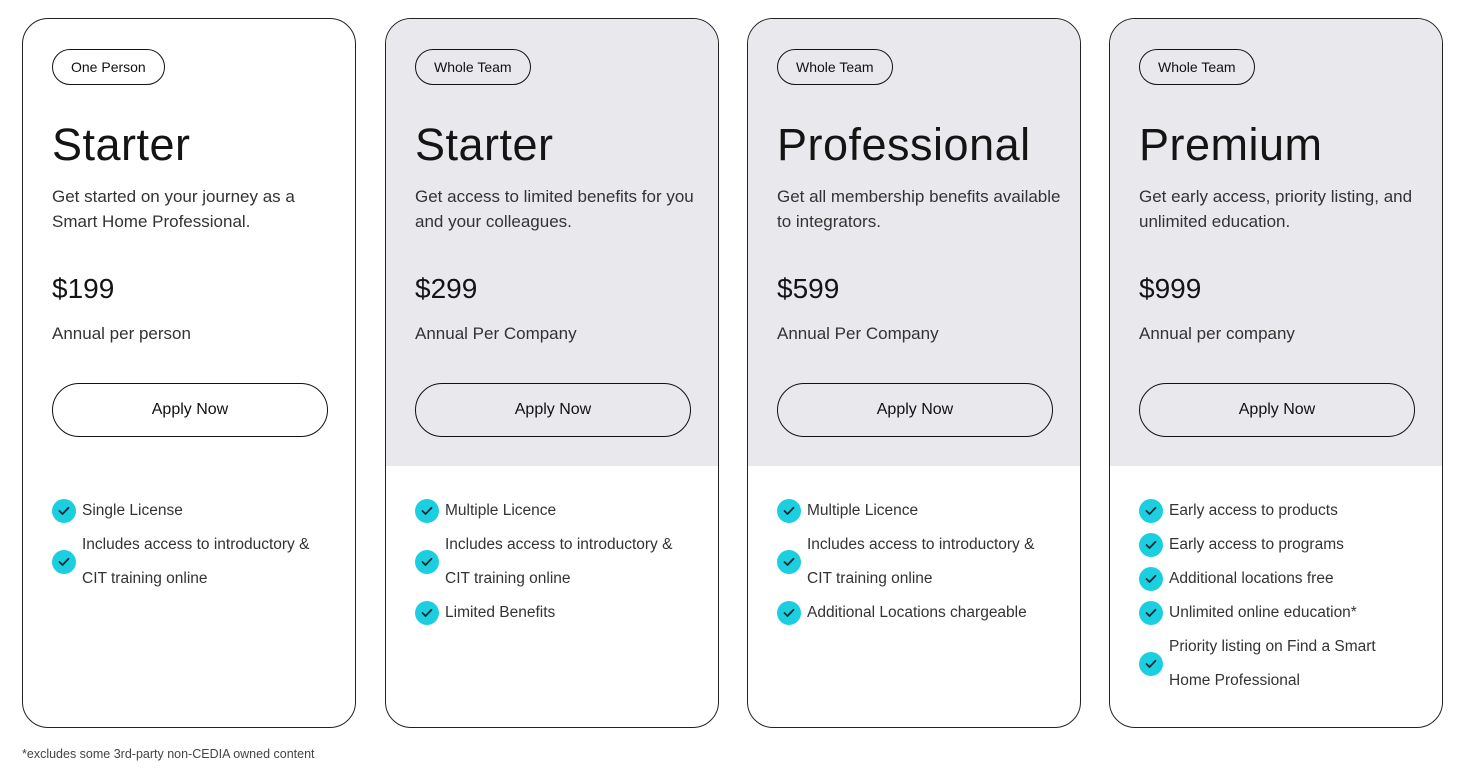 The height and width of the screenshot is (776, 1467). Describe the element at coordinates (1217, 333) in the screenshot. I see `plan-period: Annual per company` at that location.